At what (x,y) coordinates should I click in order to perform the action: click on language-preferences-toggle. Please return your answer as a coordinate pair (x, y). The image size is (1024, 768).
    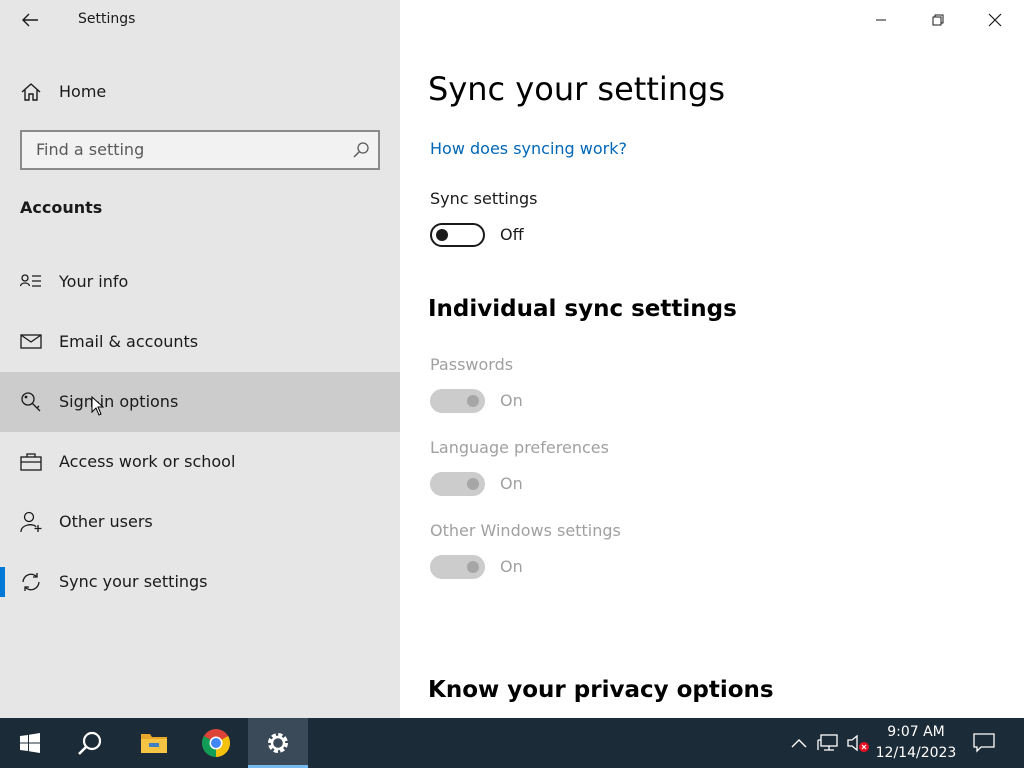
    Looking at the image, I should click on (457, 484).